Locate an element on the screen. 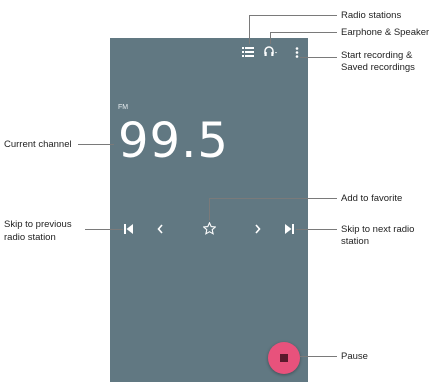 This screenshot has height=382, width=436. chevron-right-icon is located at coordinates (258, 229).